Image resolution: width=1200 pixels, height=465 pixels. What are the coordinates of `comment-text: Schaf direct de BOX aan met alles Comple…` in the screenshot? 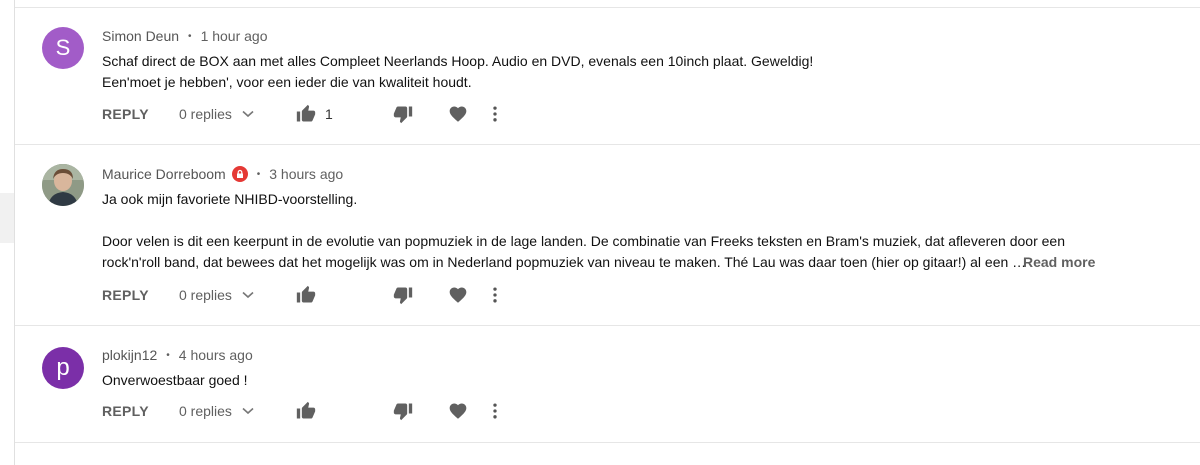 It's located at (606, 72).